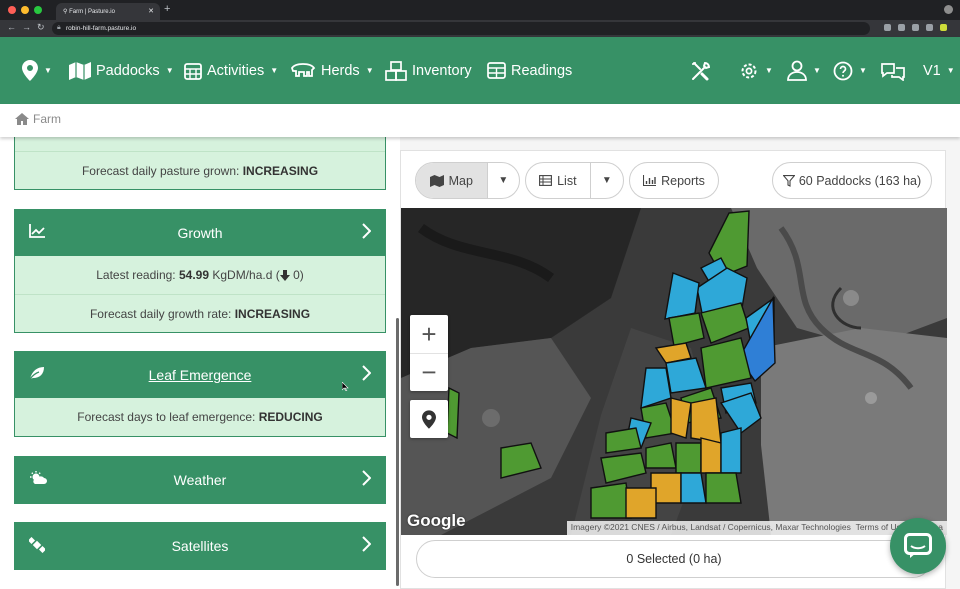  What do you see at coordinates (901, 27) in the screenshot?
I see `zoom-icon` at bounding box center [901, 27].